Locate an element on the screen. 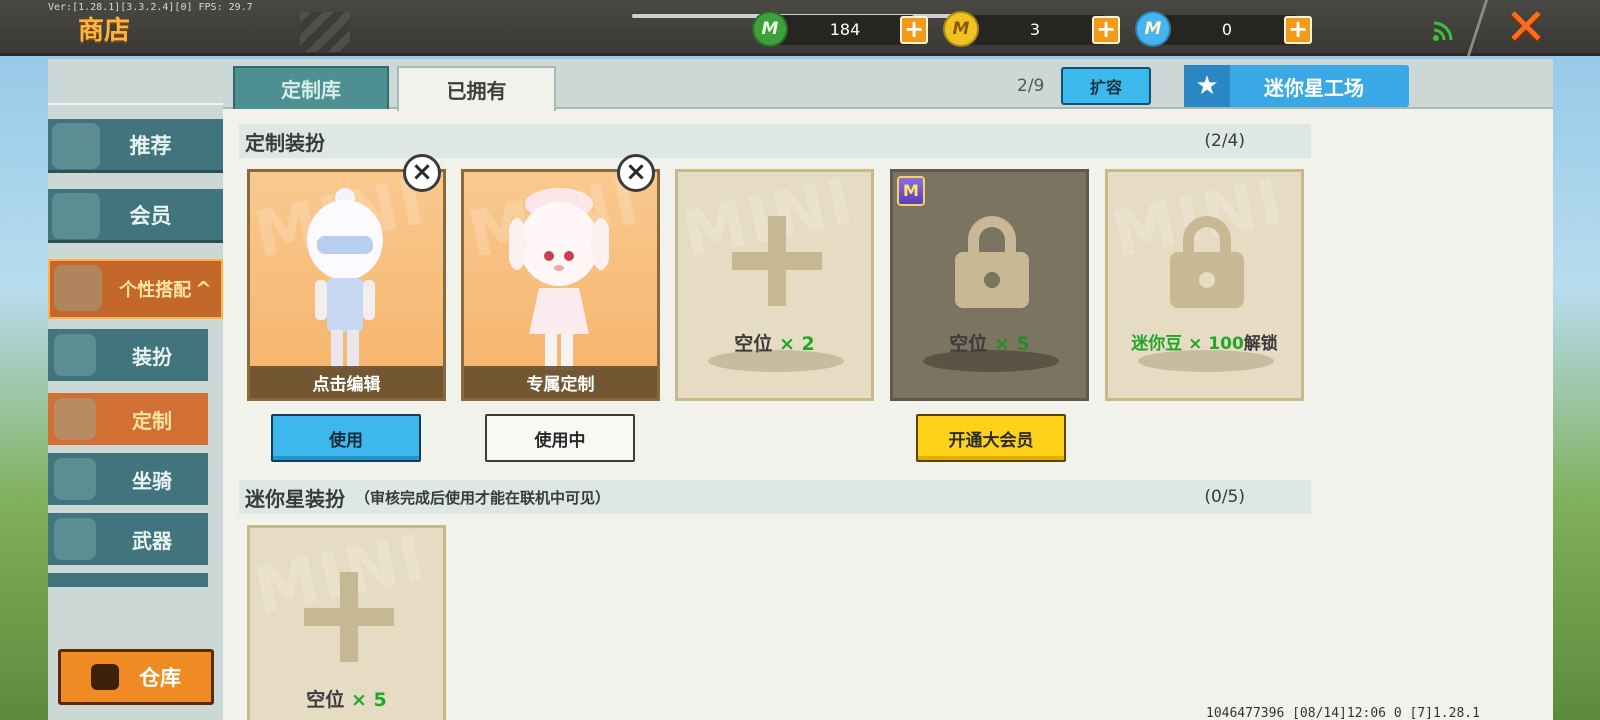 This screenshot has width=1600, height=720. capacity-text: 2/9 is located at coordinates (1031, 86).